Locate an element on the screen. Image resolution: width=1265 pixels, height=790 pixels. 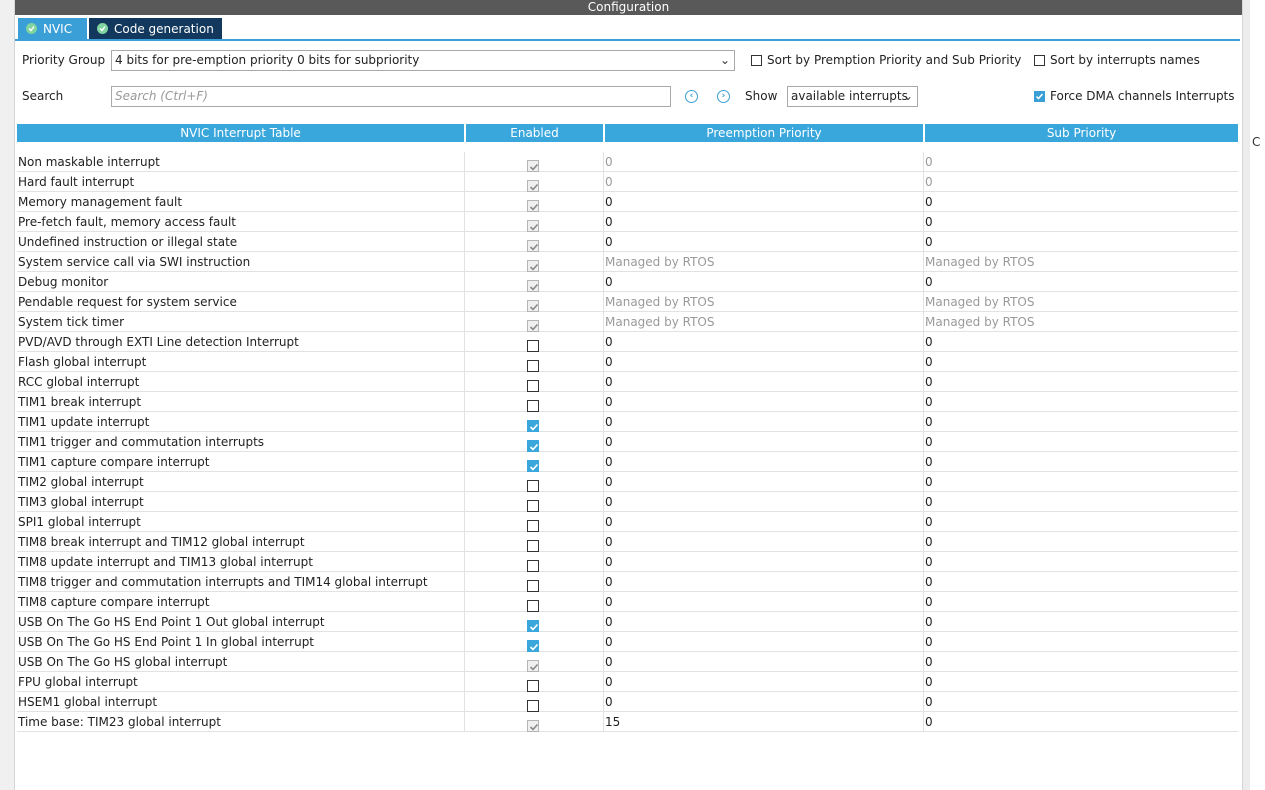
force-dma-checkbox is located at coordinates (1039, 96).